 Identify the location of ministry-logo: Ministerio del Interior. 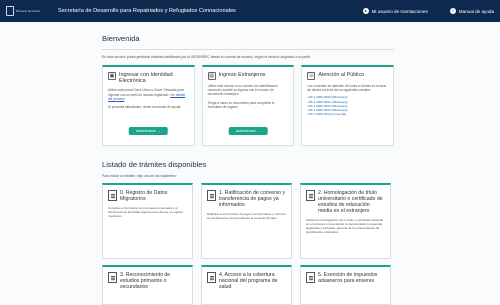
(26, 11).